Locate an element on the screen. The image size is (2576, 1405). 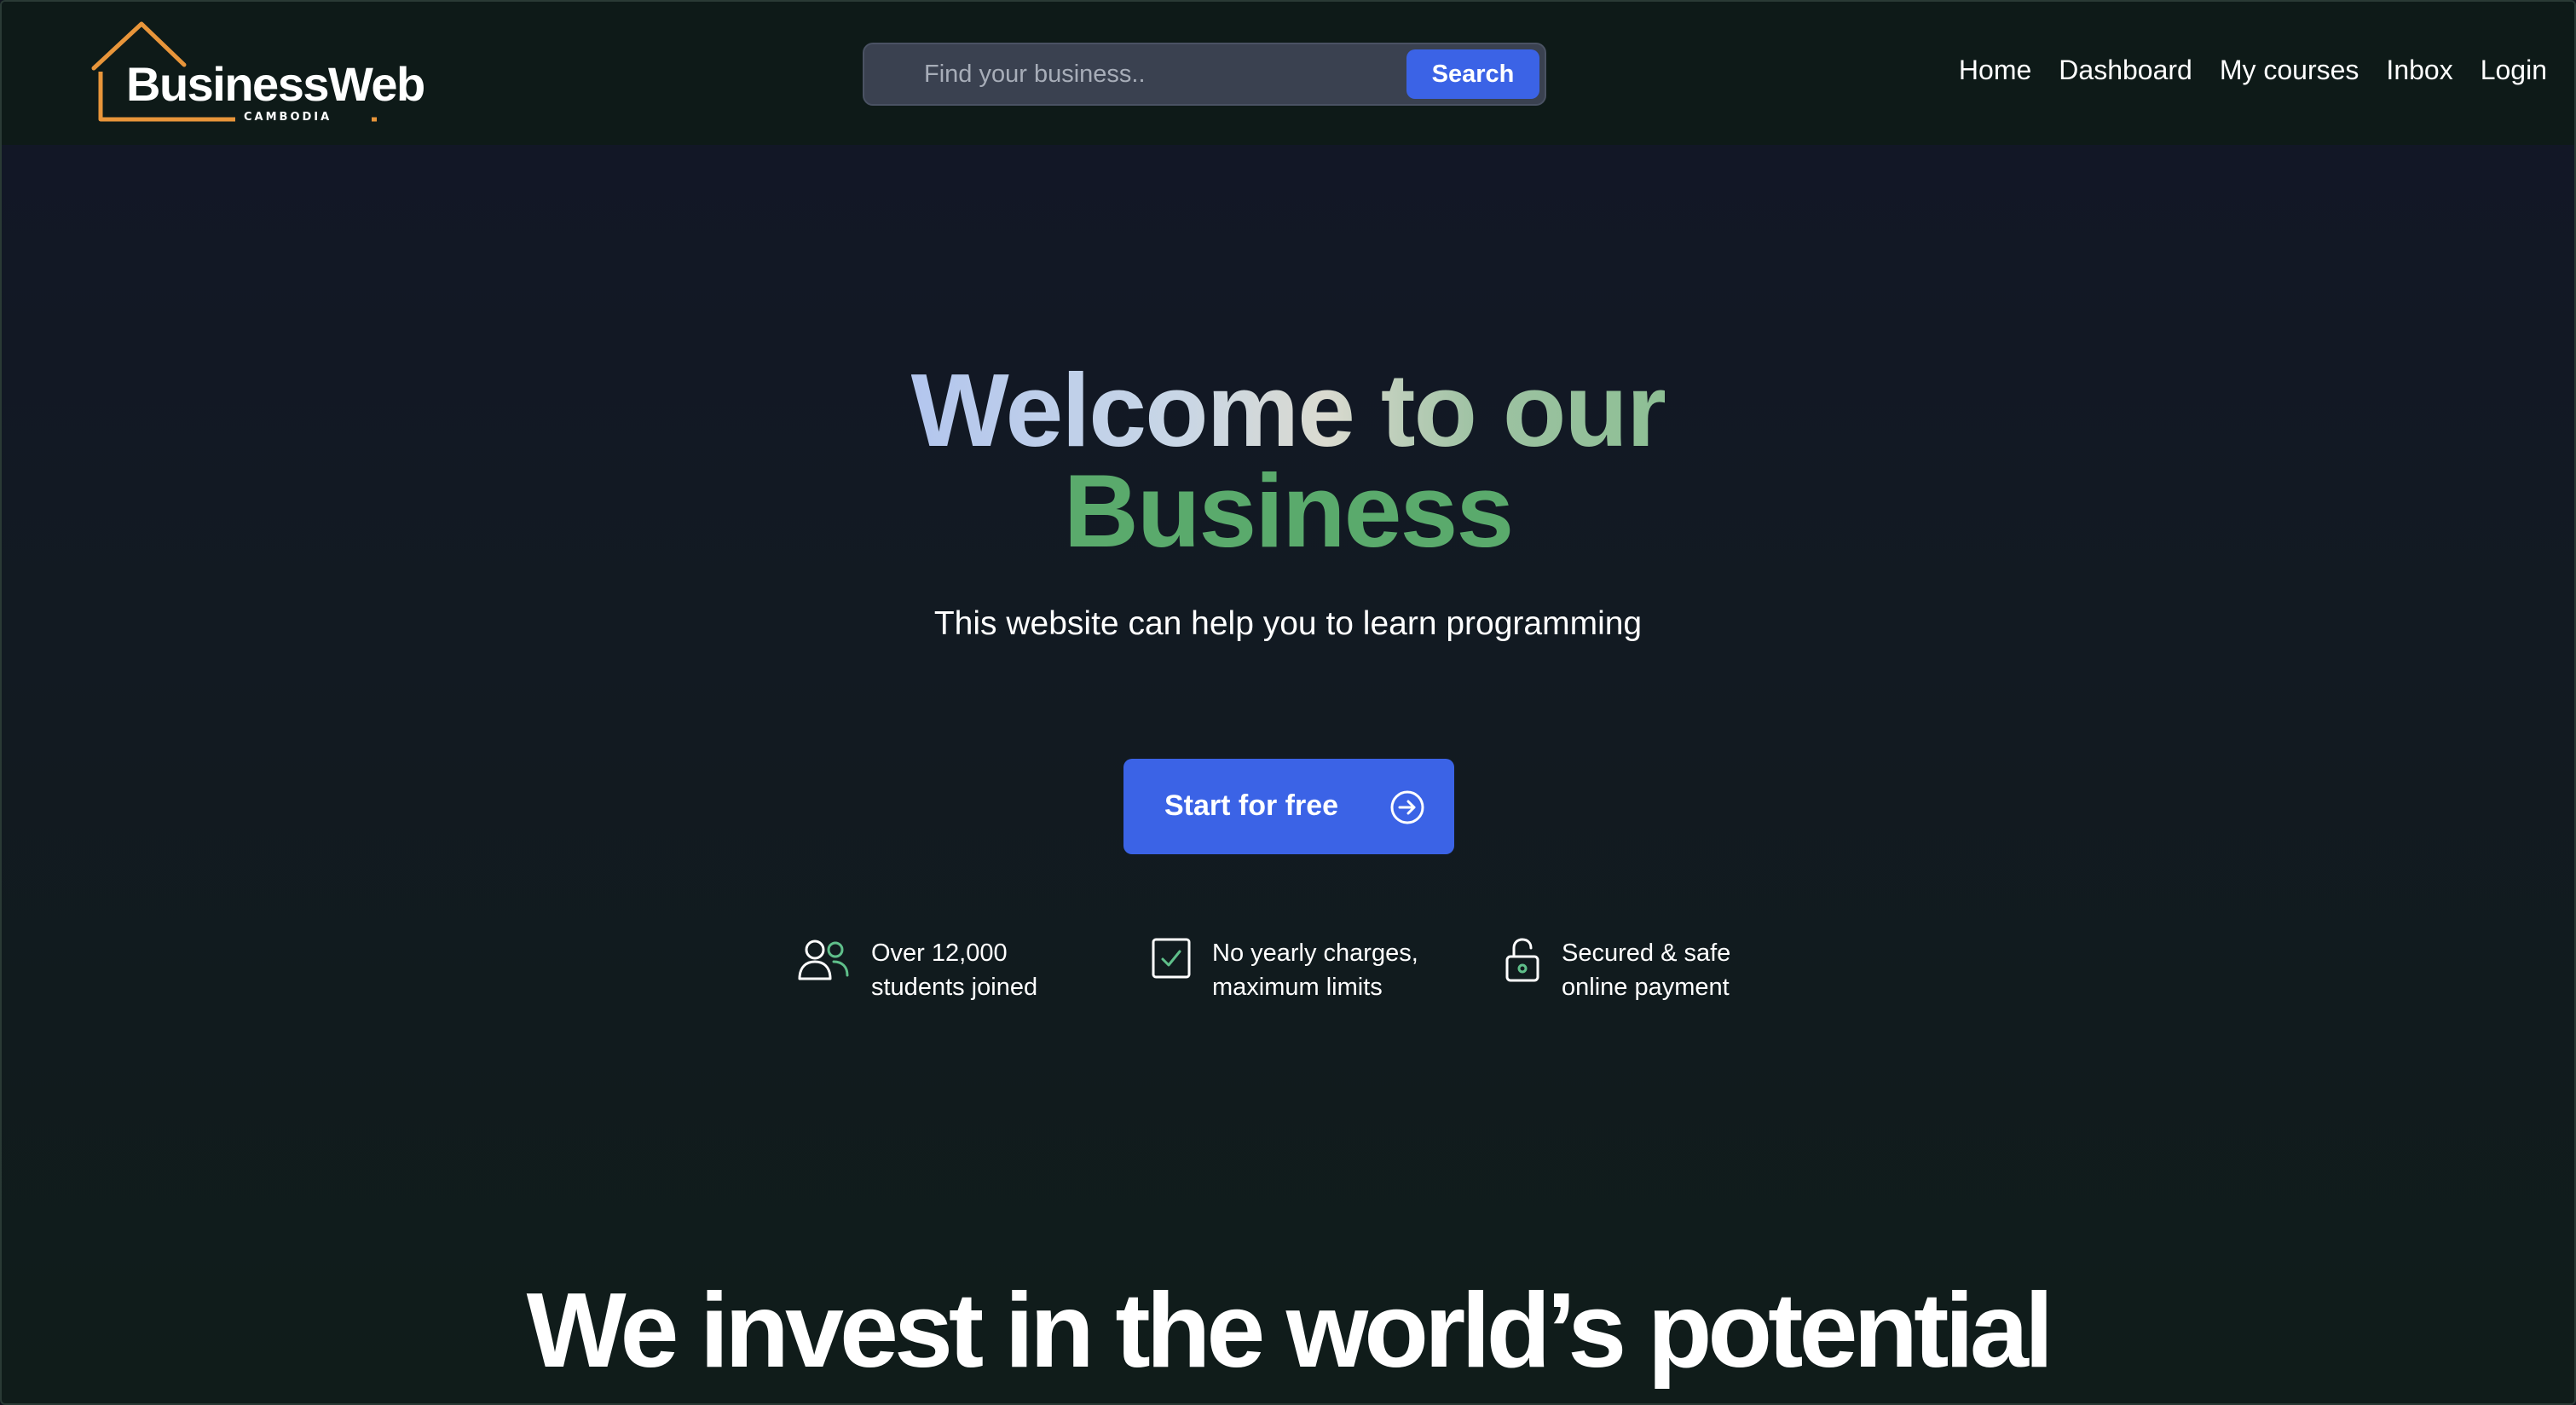
nav-inbox: Inbox is located at coordinates (2419, 70).